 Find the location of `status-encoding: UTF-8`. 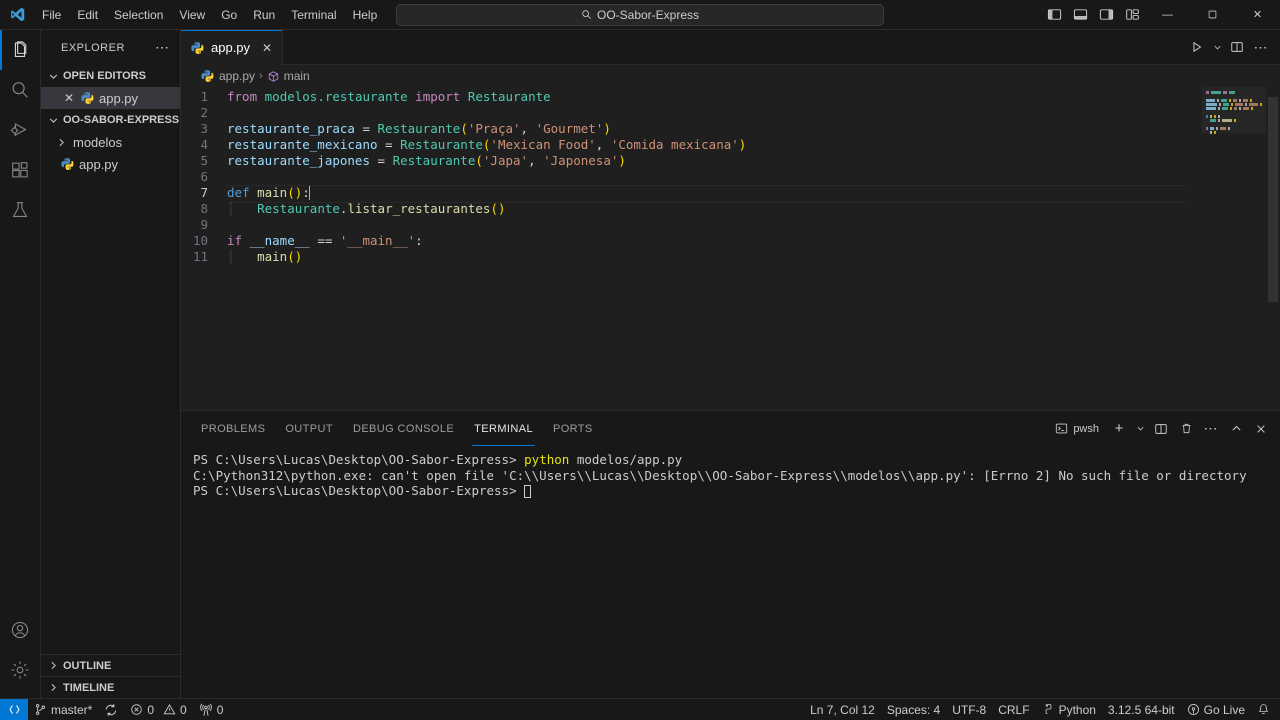

status-encoding: UTF-8 is located at coordinates (969, 709).